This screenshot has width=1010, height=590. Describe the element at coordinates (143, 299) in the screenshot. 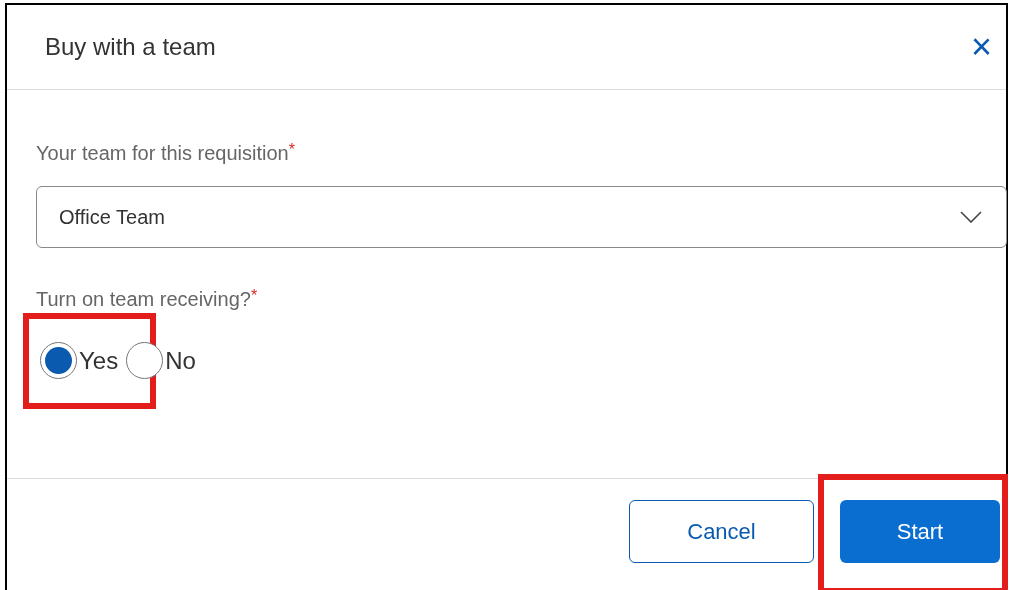

I see `field-label: Turn on team receiving?` at that location.